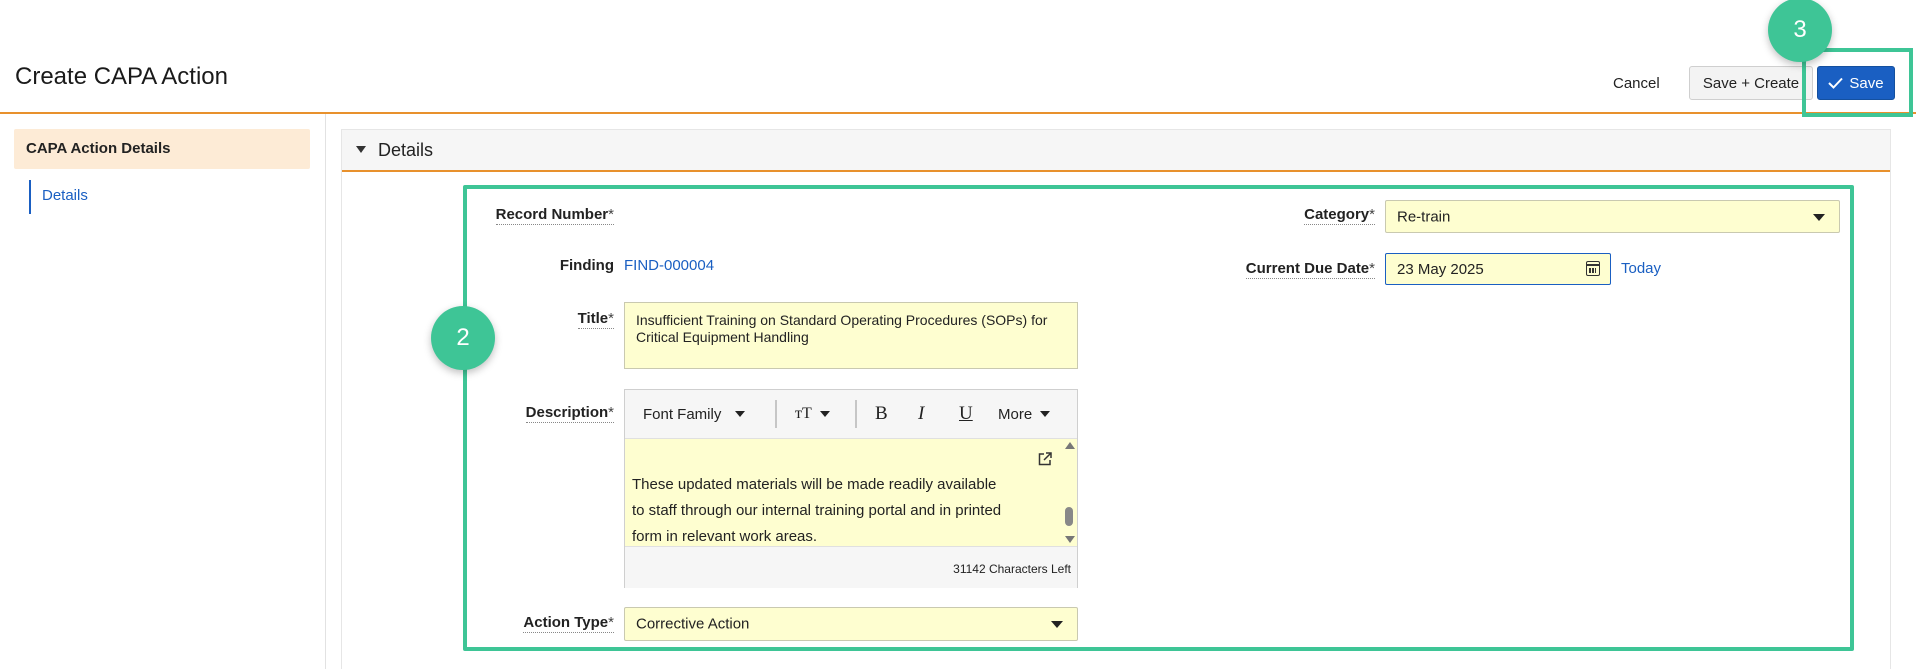  I want to click on page-title: Create CAPA Action, so click(121, 76).